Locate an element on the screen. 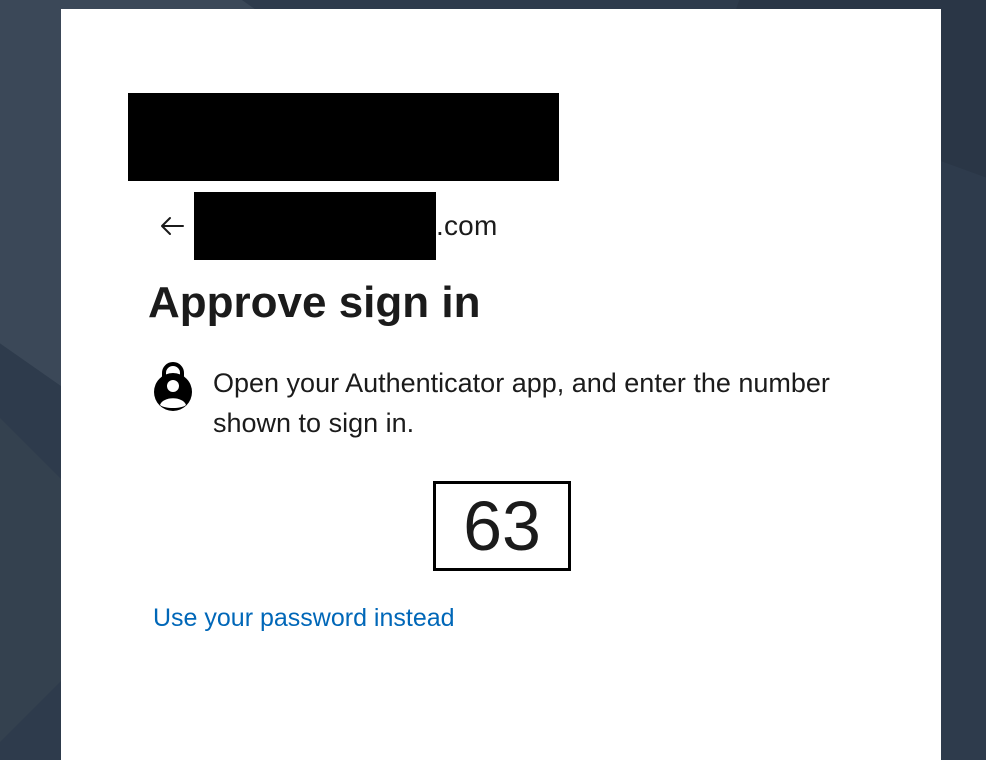 This screenshot has width=986, height=769. authenticator-lock-icon is located at coordinates (173, 386).